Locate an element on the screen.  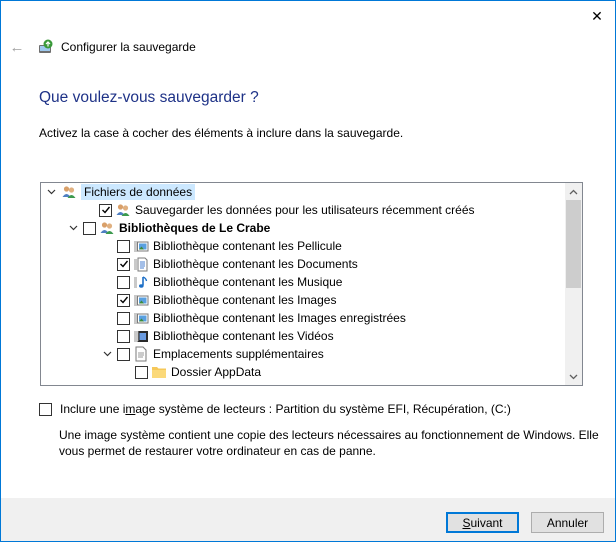
music-library-icon is located at coordinates (141, 282).